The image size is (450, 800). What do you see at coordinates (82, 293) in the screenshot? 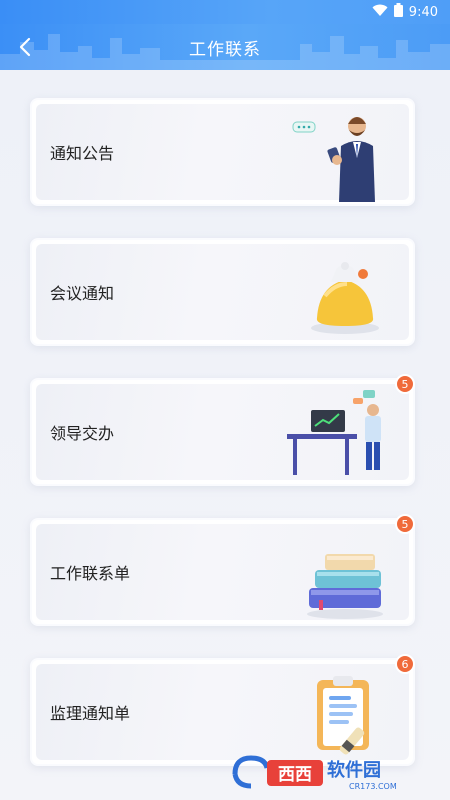
I see `card-label: 会议通知` at bounding box center [82, 293].